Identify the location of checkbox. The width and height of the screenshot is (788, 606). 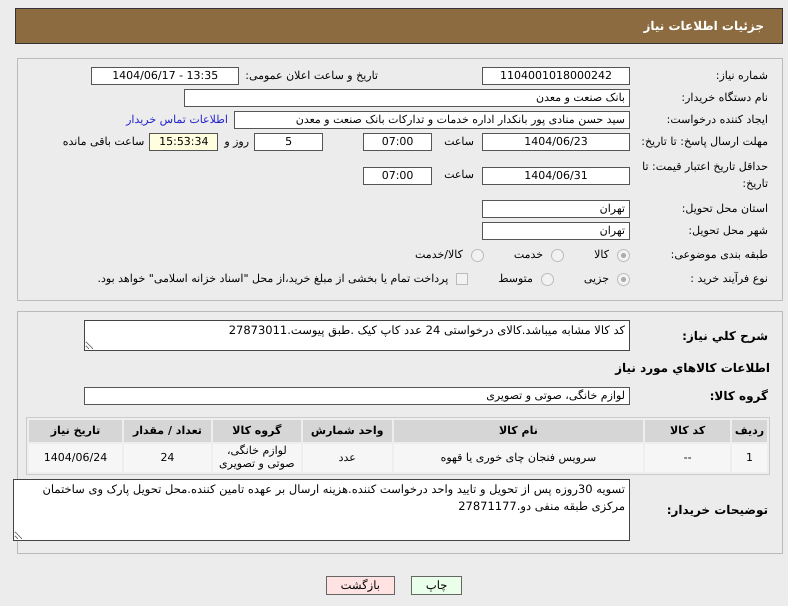
(462, 279).